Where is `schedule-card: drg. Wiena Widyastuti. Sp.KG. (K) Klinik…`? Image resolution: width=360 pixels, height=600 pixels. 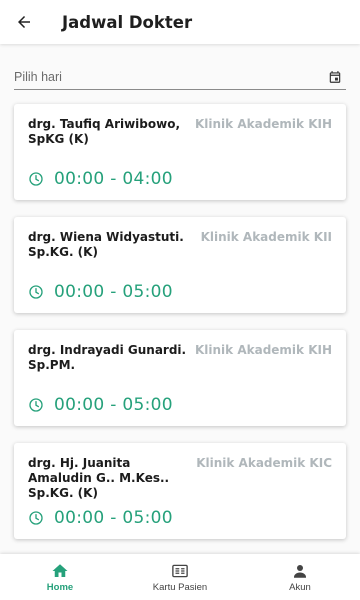 schedule-card: drg. Wiena Widyastuti. Sp.KG. (K) Klinik… is located at coordinates (180, 265).